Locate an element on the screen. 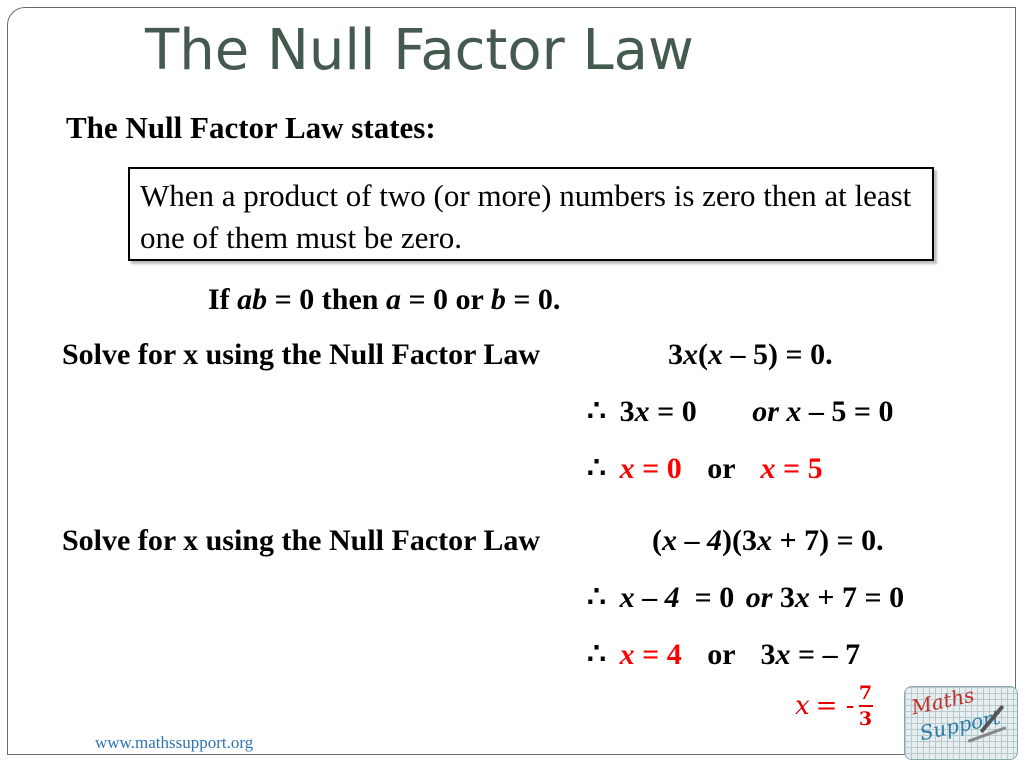  example2-step2: ∴ x = 4 or 3x = – 7 is located at coordinates (724, 654).